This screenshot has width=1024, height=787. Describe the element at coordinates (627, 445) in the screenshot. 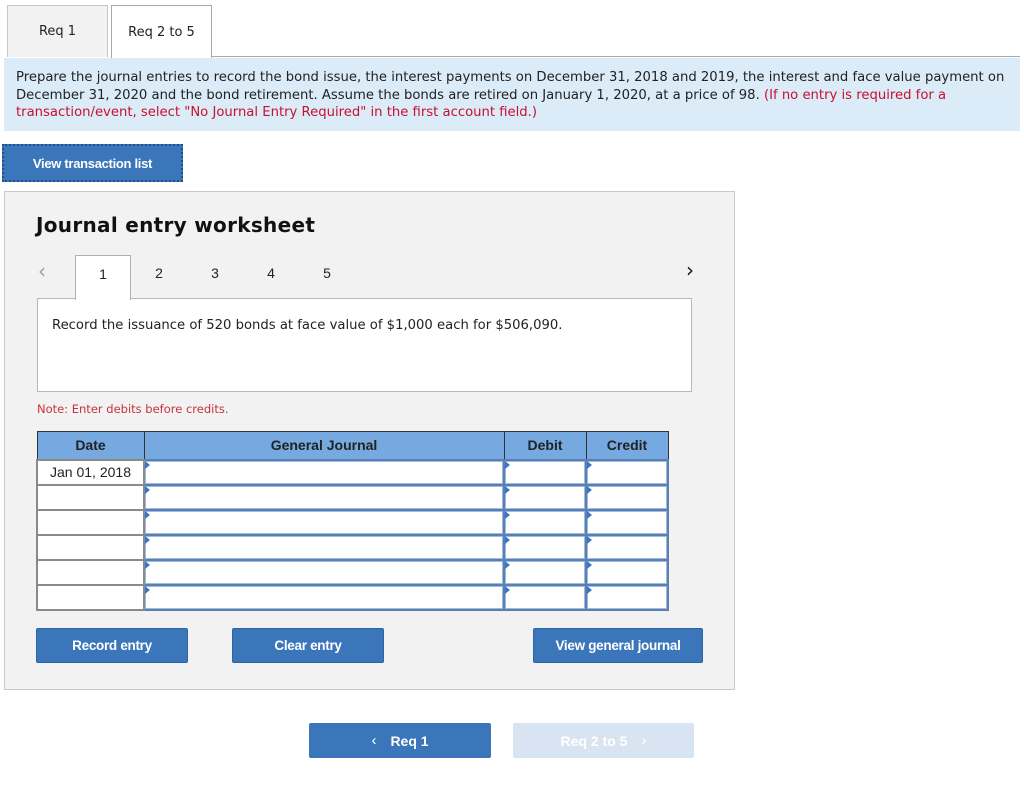

I see `header-credit: Credit` at that location.